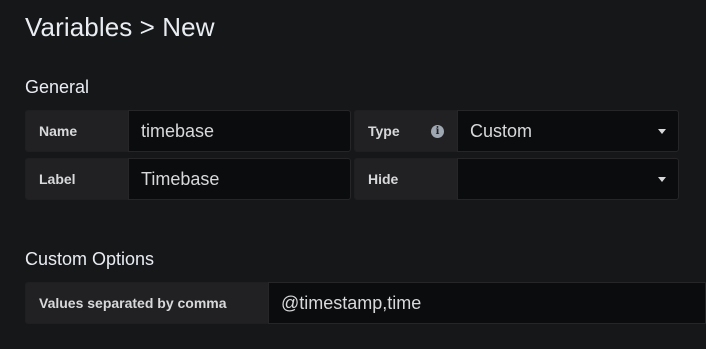  Describe the element at coordinates (384, 131) in the screenshot. I see `type-label-text: Type` at that location.